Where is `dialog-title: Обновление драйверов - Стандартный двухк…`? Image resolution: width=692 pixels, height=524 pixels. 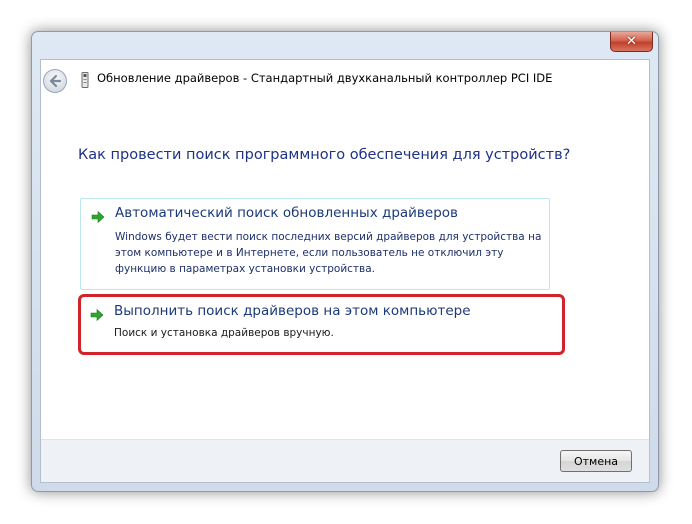 dialog-title: Обновление драйверов - Стандартный двухк… is located at coordinates (325, 78).